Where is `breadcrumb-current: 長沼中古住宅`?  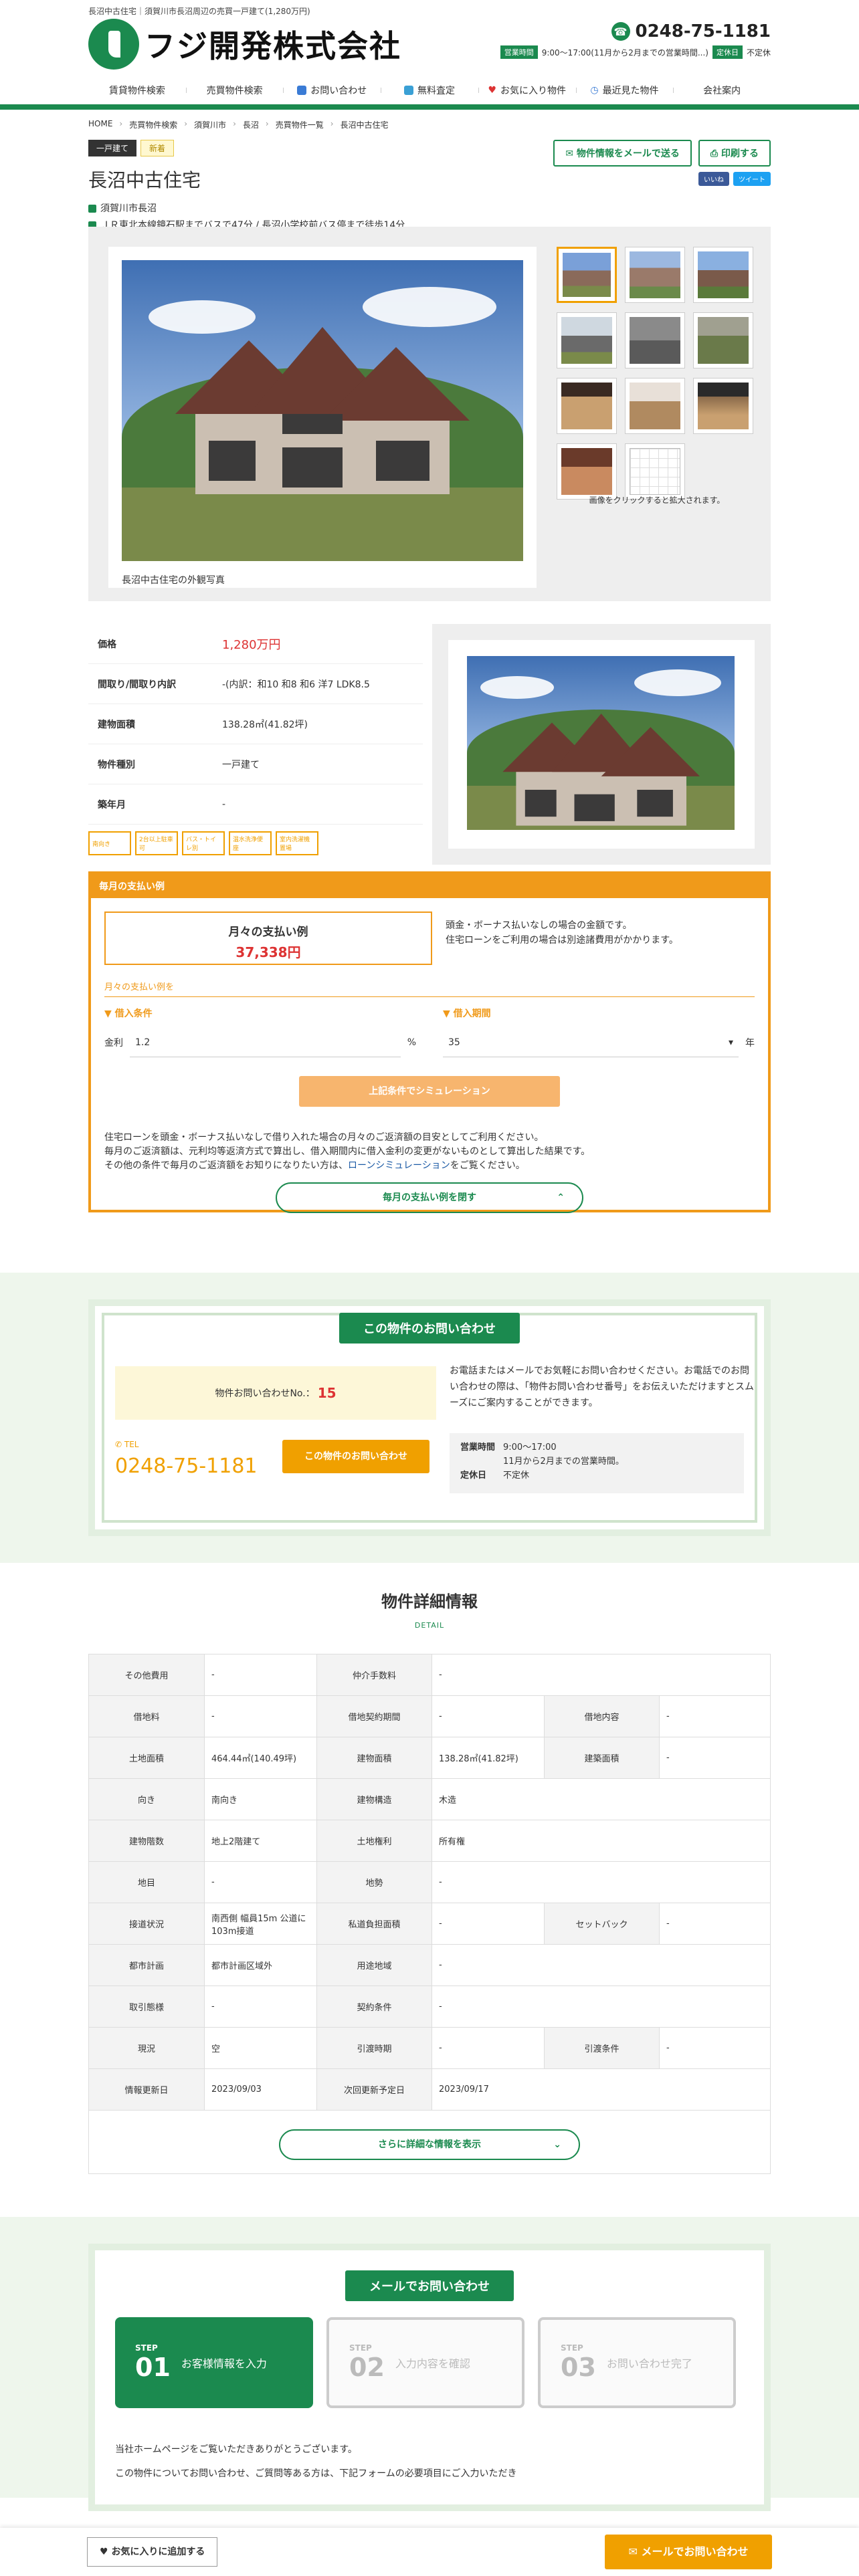
breadcrumb-current: 長沼中古住宅 is located at coordinates (364, 125).